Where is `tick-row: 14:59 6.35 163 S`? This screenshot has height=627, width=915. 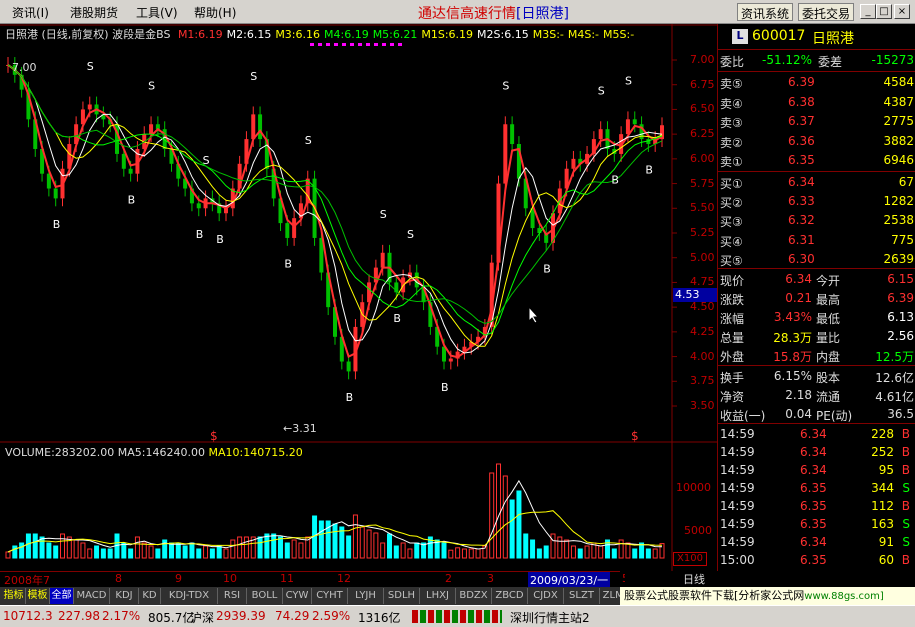
tick-row: 14:59 6.35 163 S is located at coordinates (816, 524).